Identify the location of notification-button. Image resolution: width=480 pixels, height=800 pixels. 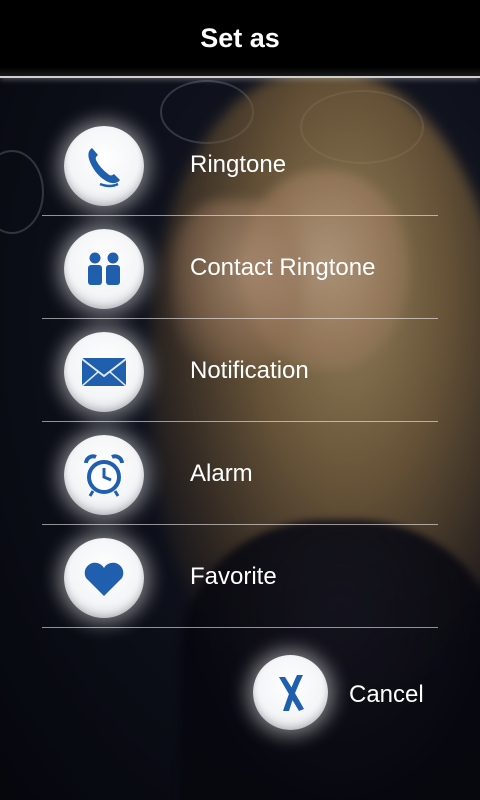
(104, 372).